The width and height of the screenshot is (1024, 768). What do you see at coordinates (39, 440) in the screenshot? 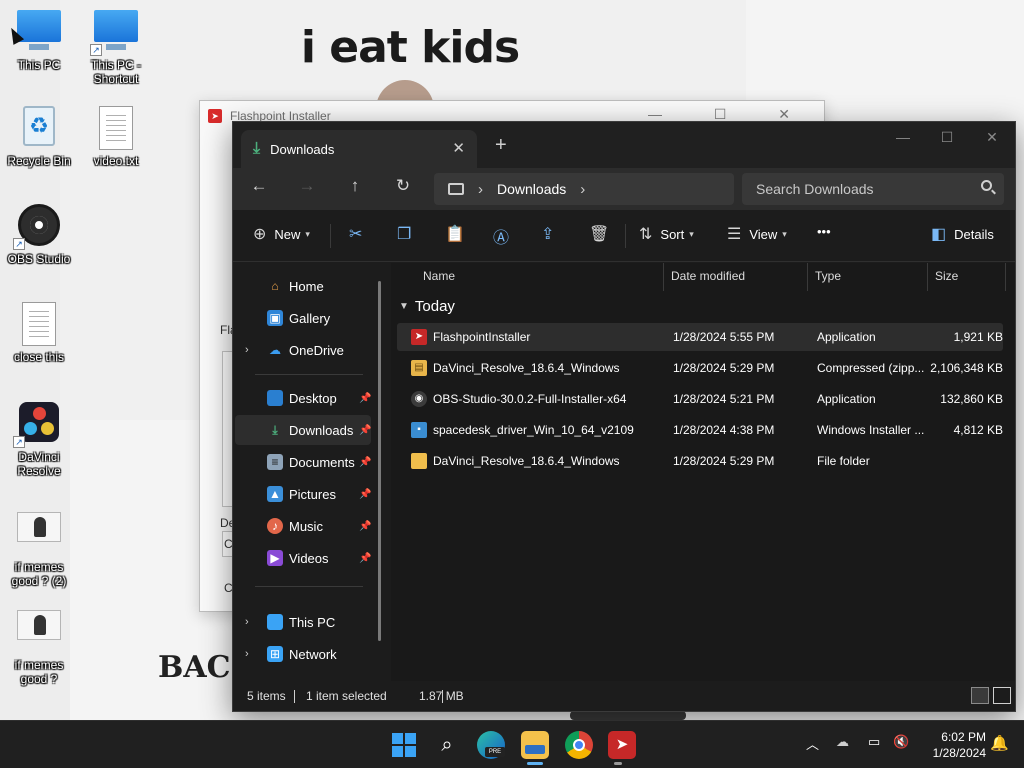
I see `desktop-icon-davinci-resolve: ↗ DaVinci Resolve` at bounding box center [39, 440].